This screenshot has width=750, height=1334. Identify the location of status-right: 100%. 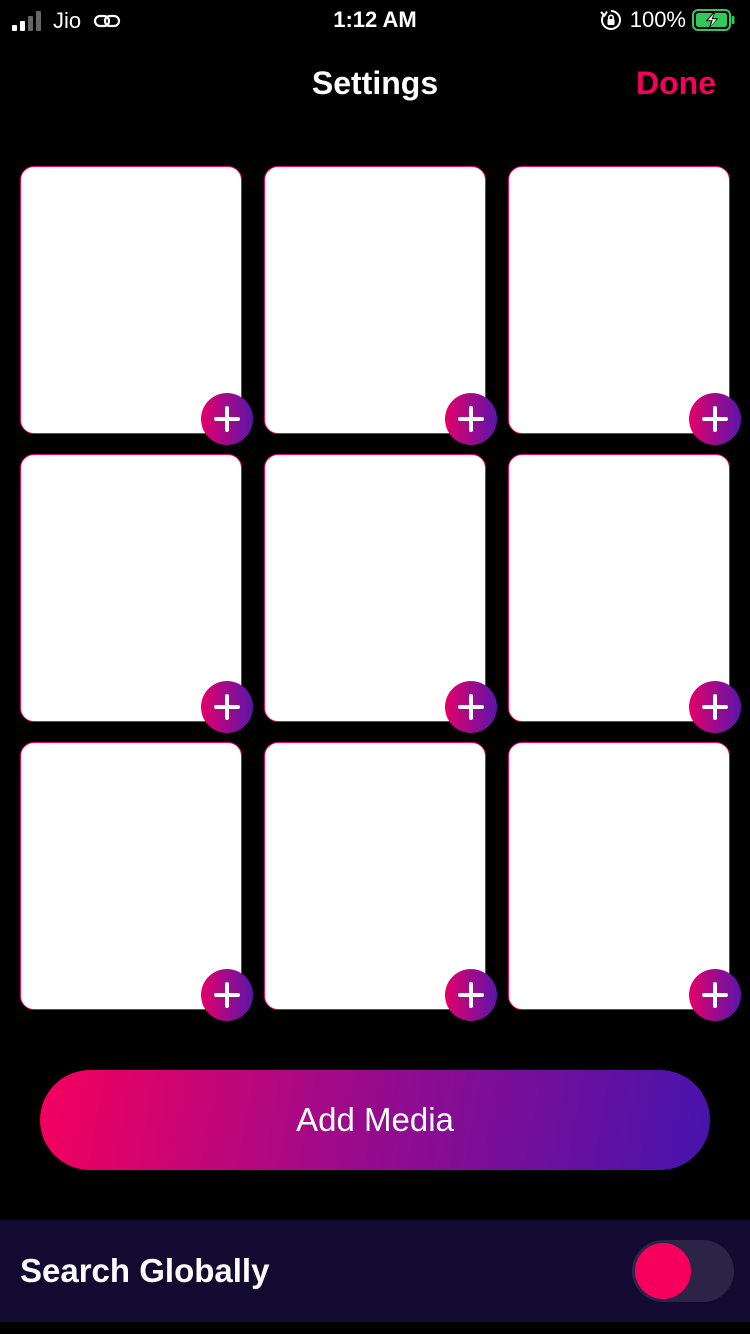
(668, 20).